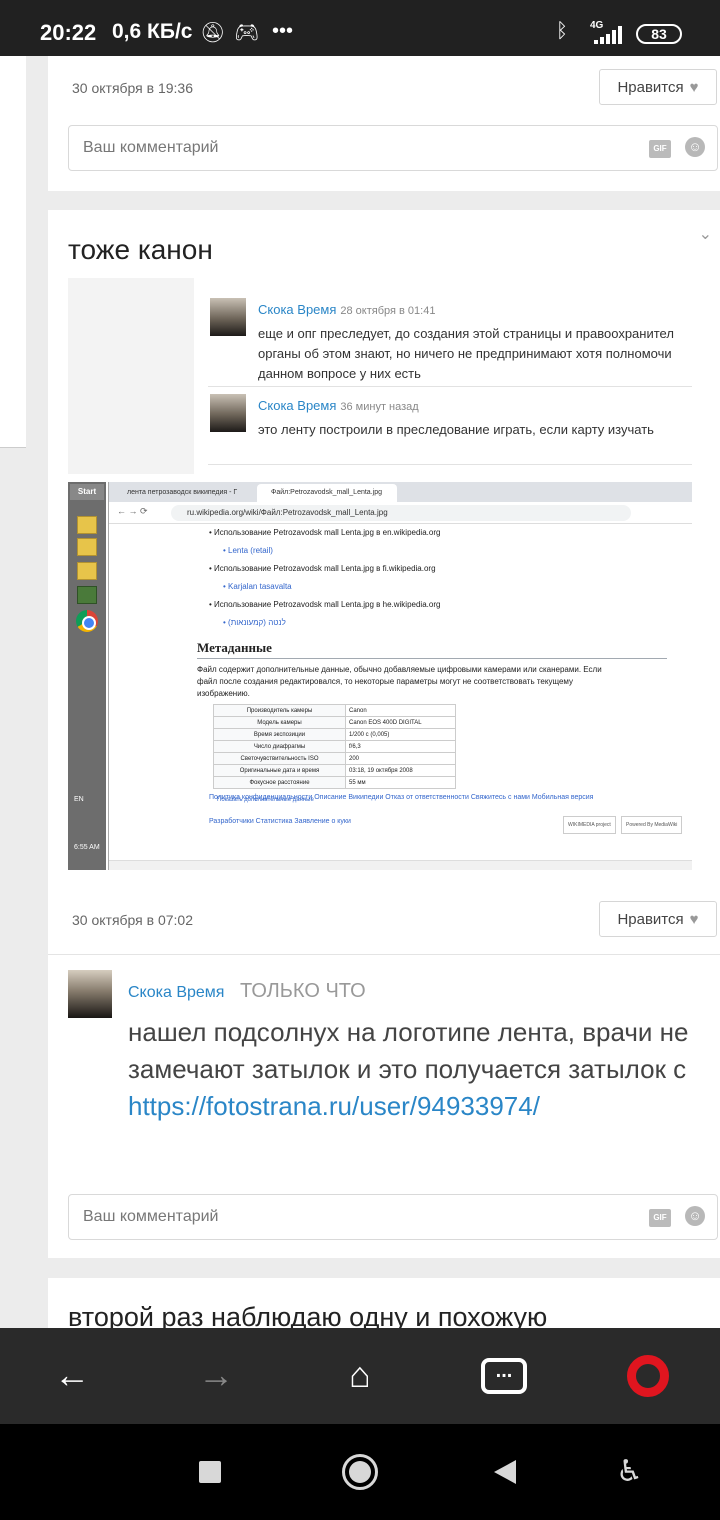 The width and height of the screenshot is (720, 1520). I want to click on back-arrow-icon: ←, so click(72, 1375).